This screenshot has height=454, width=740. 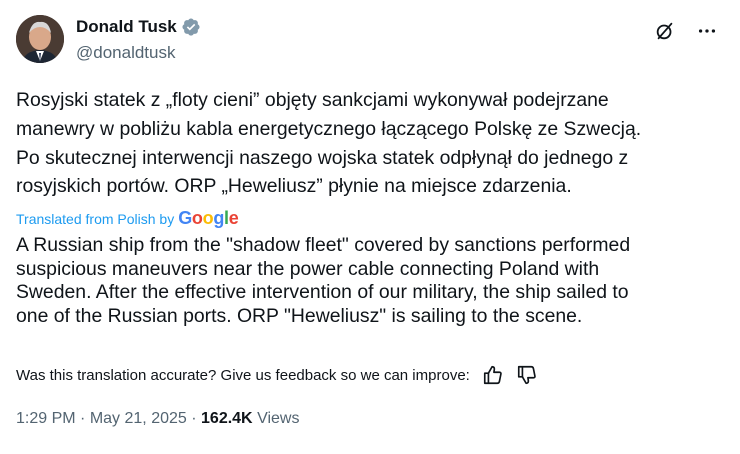 I want to click on views-count: 162.4K, so click(x=227, y=418).